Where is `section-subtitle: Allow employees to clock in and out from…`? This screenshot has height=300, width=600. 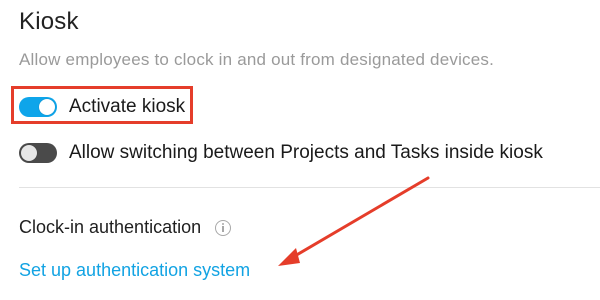
section-subtitle: Allow employees to clock in and out from… is located at coordinates (257, 59).